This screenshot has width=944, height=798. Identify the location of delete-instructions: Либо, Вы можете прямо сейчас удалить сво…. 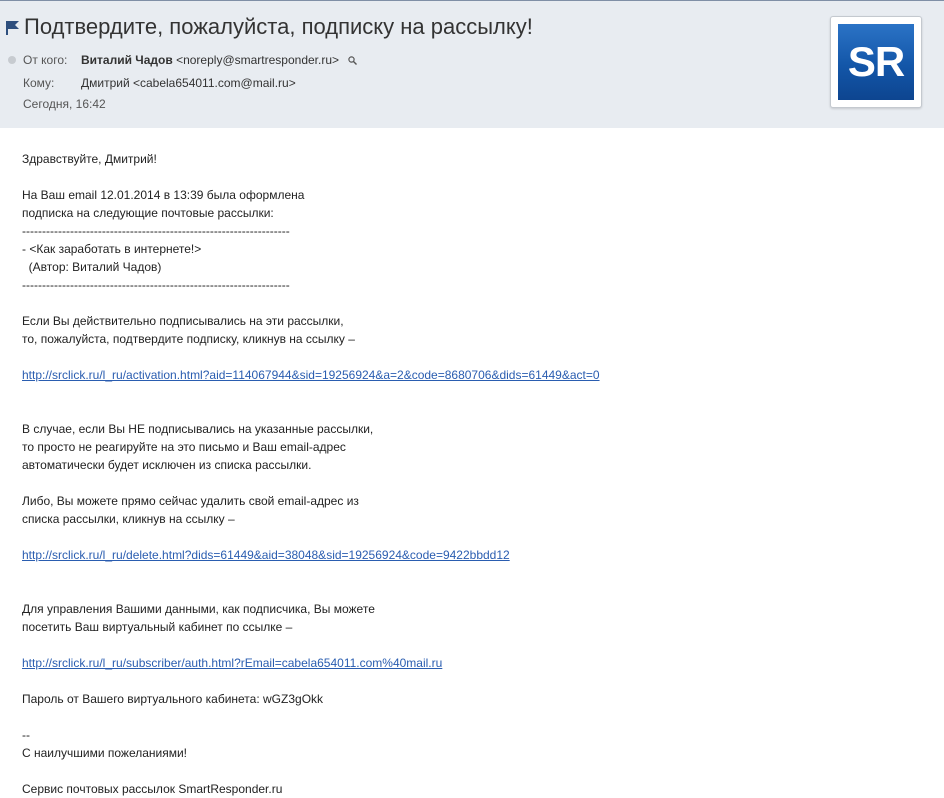
(190, 510).